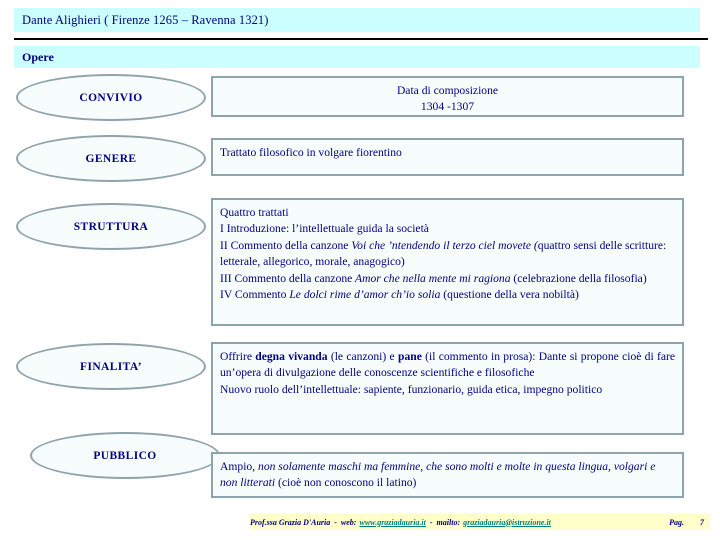 This screenshot has width=720, height=540. I want to click on oval-pubblico: PUBBLICO, so click(125, 455).